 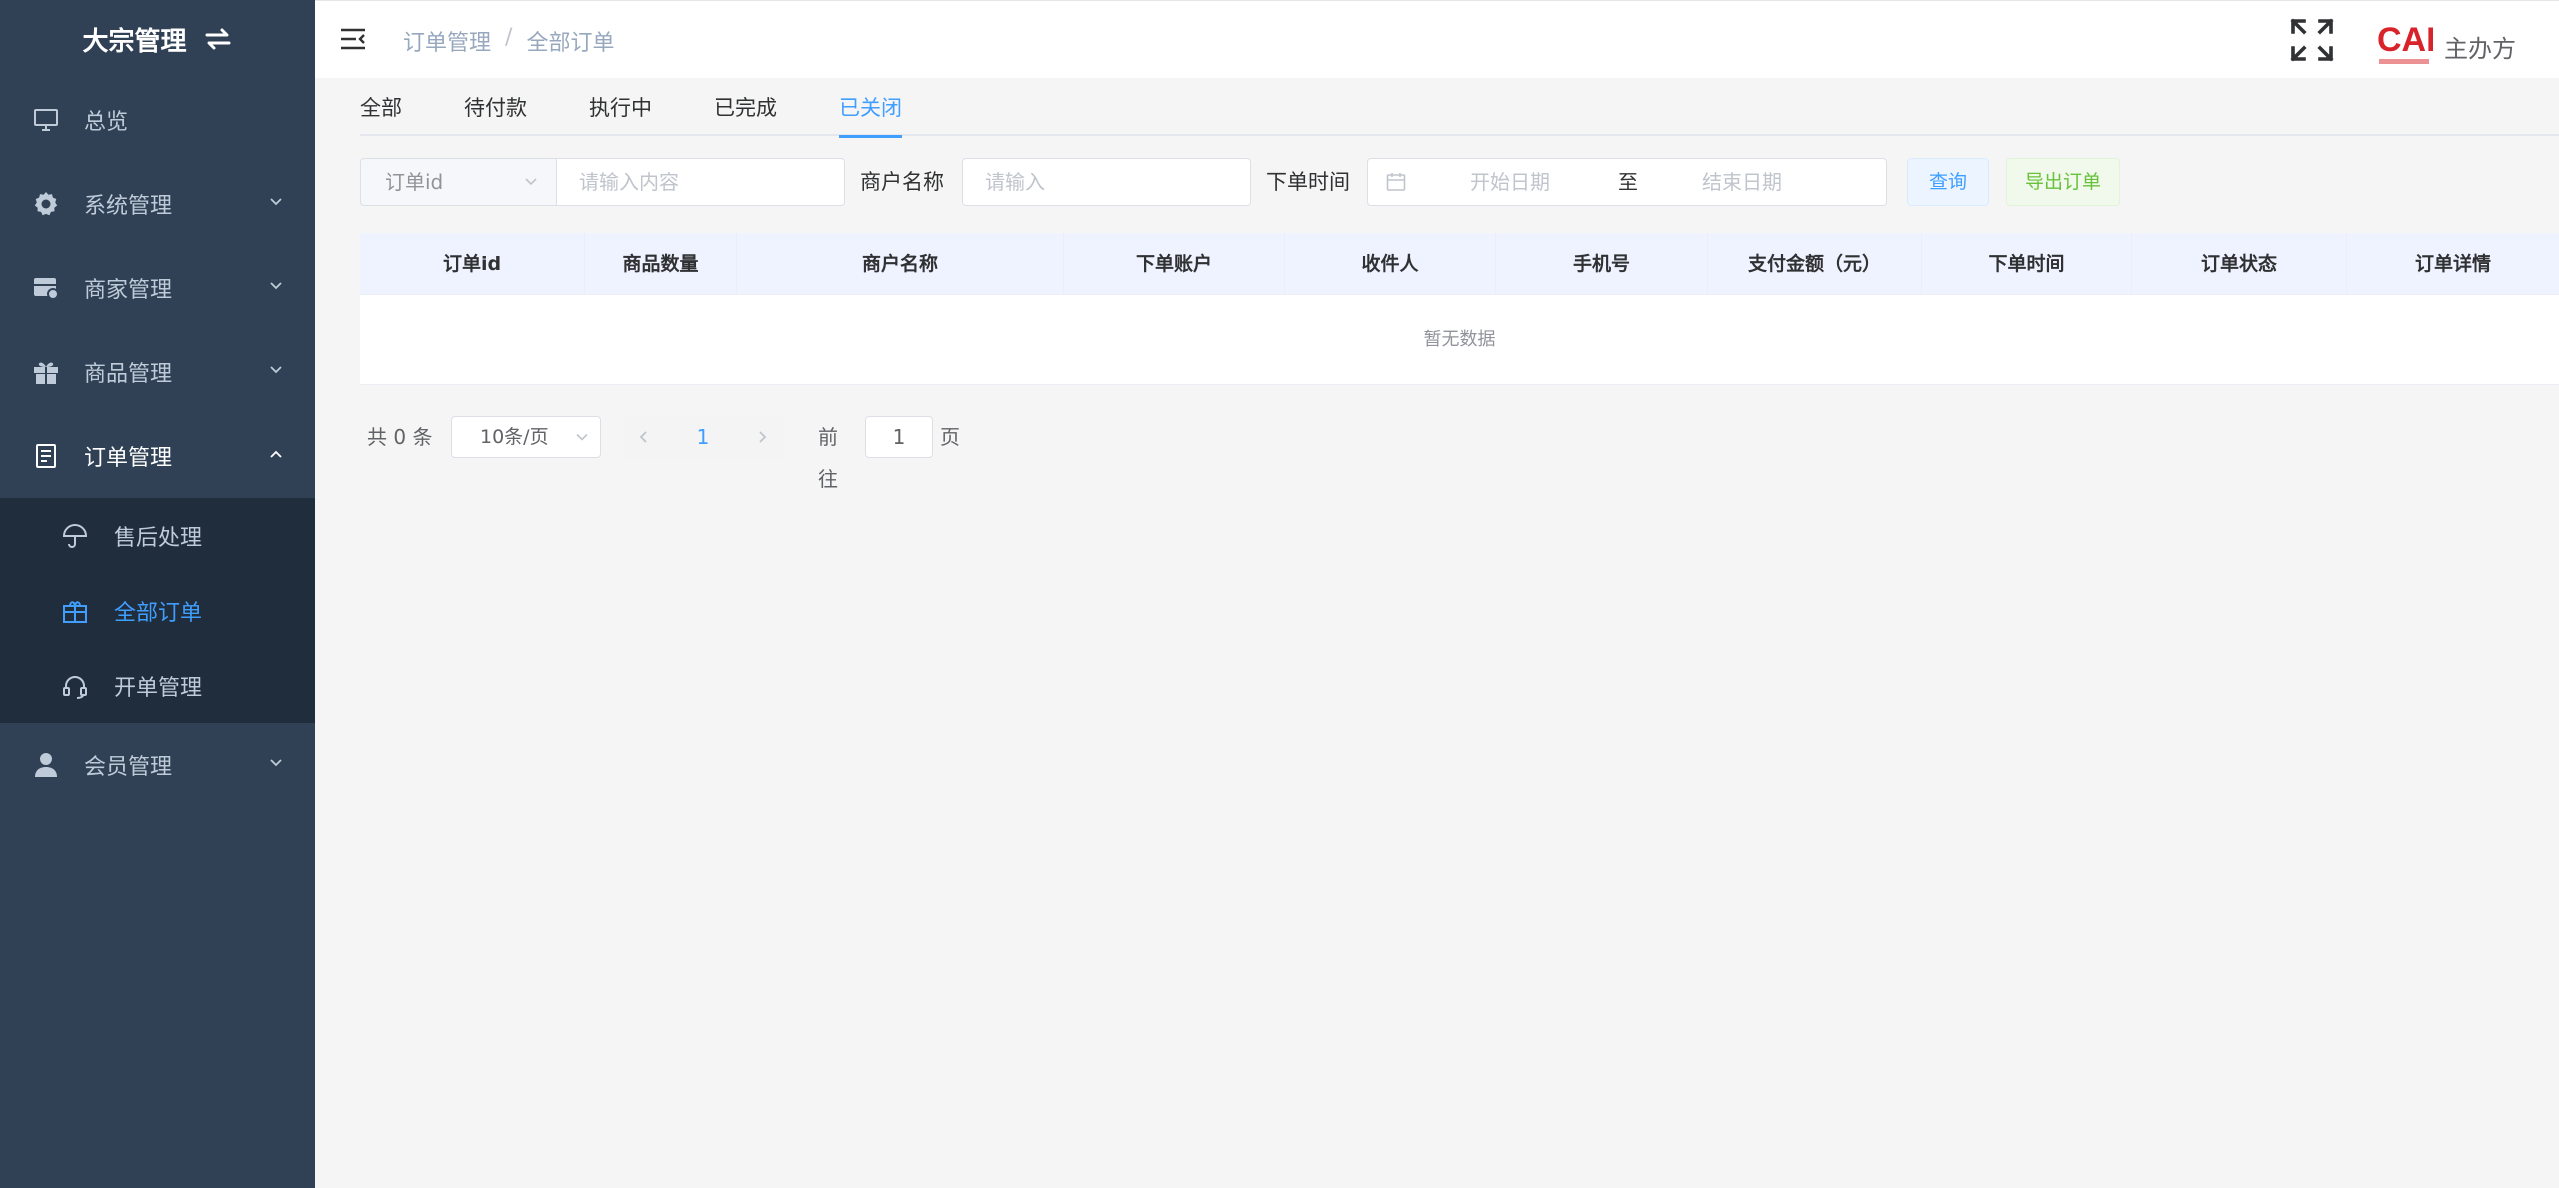 What do you see at coordinates (458, 182) in the screenshot?
I see `search-type-select: 订单id` at bounding box center [458, 182].